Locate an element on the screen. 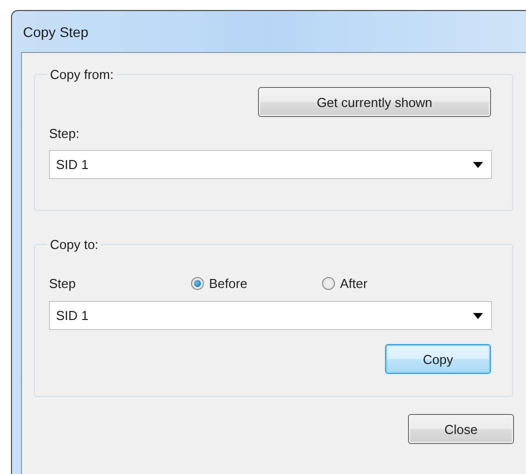  window-title: Copy Step is located at coordinates (55, 32).